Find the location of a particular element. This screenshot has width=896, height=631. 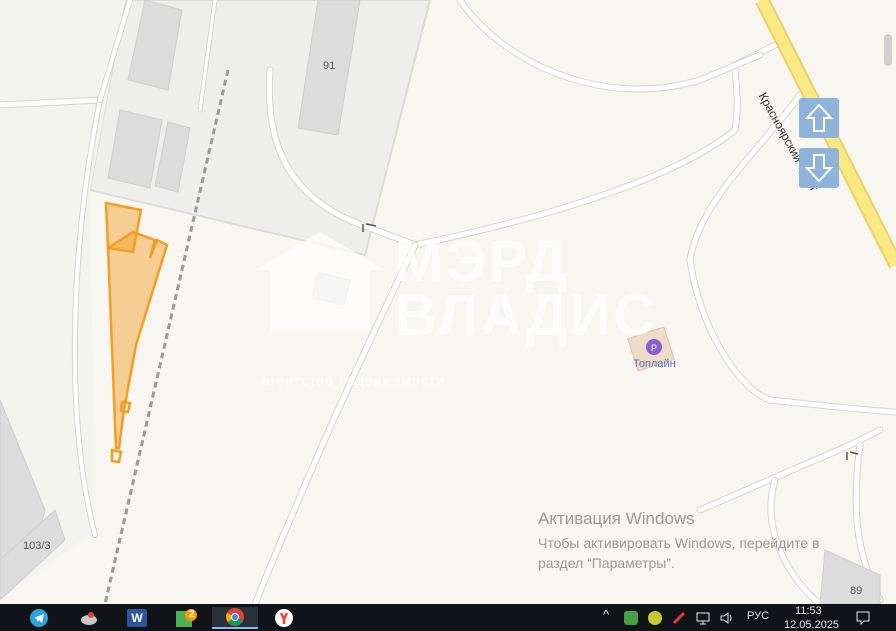

yandex-browser-icon is located at coordinates (284, 618).